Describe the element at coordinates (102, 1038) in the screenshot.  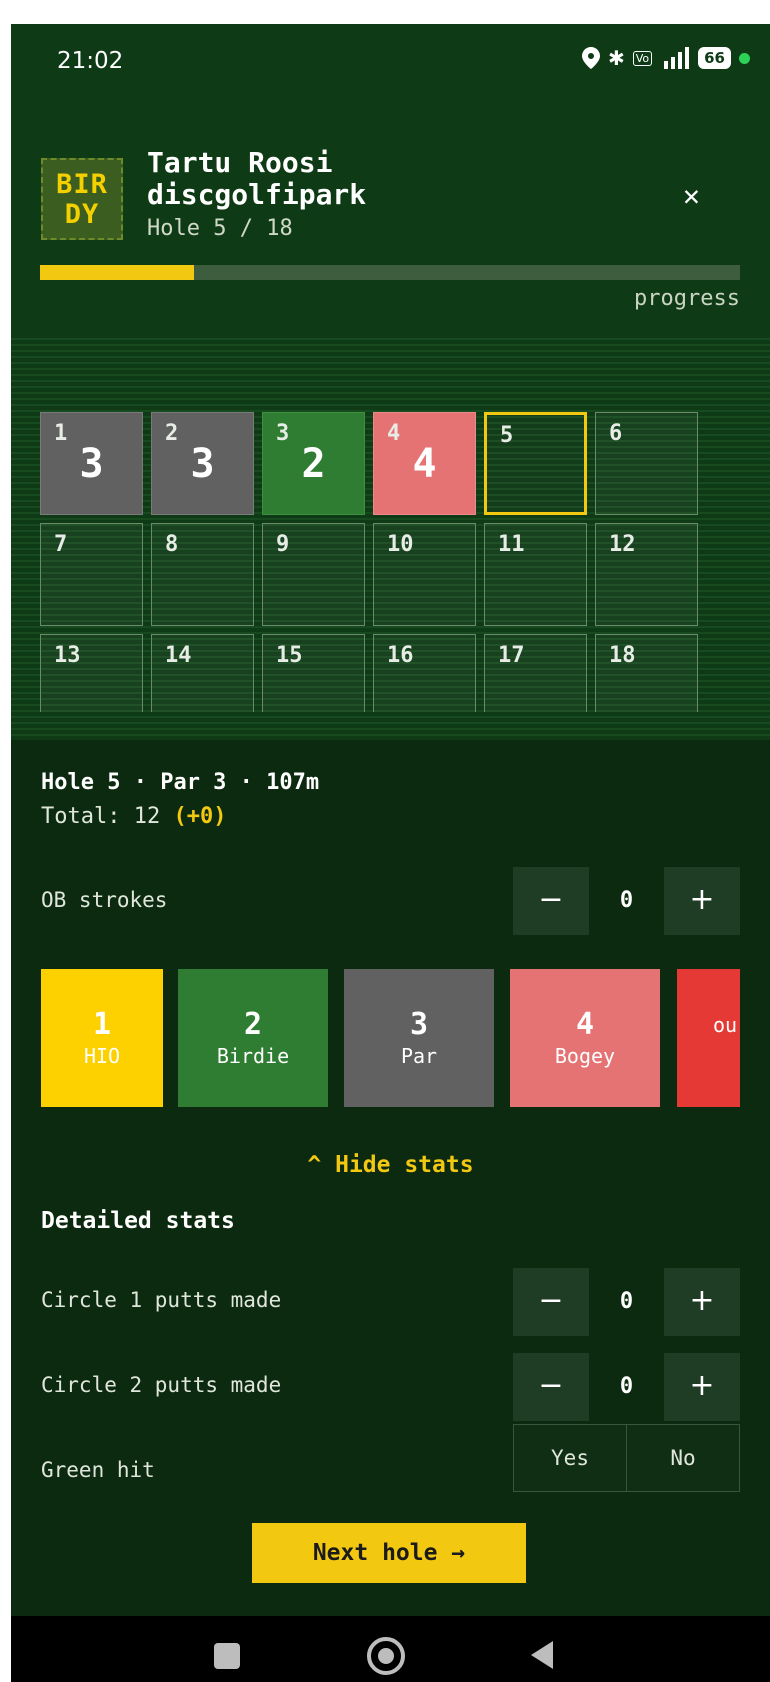
I see `score-button-hio: 1 HIO` at that location.